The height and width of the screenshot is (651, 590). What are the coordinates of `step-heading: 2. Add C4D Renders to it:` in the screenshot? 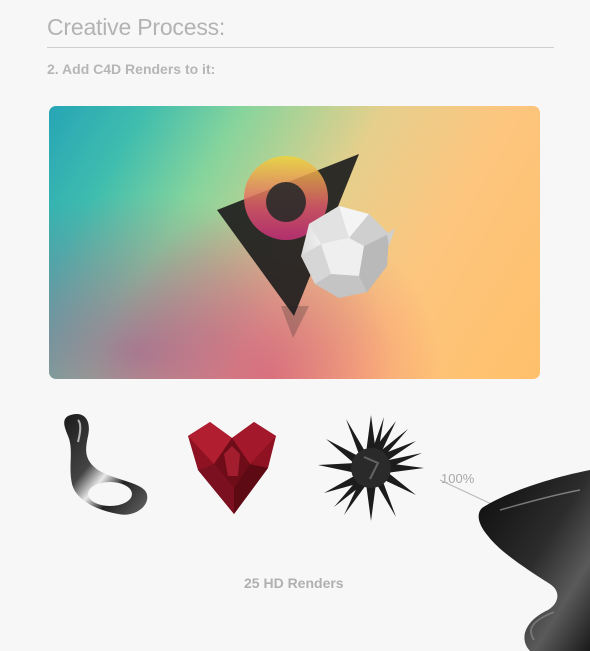 It's located at (131, 69).